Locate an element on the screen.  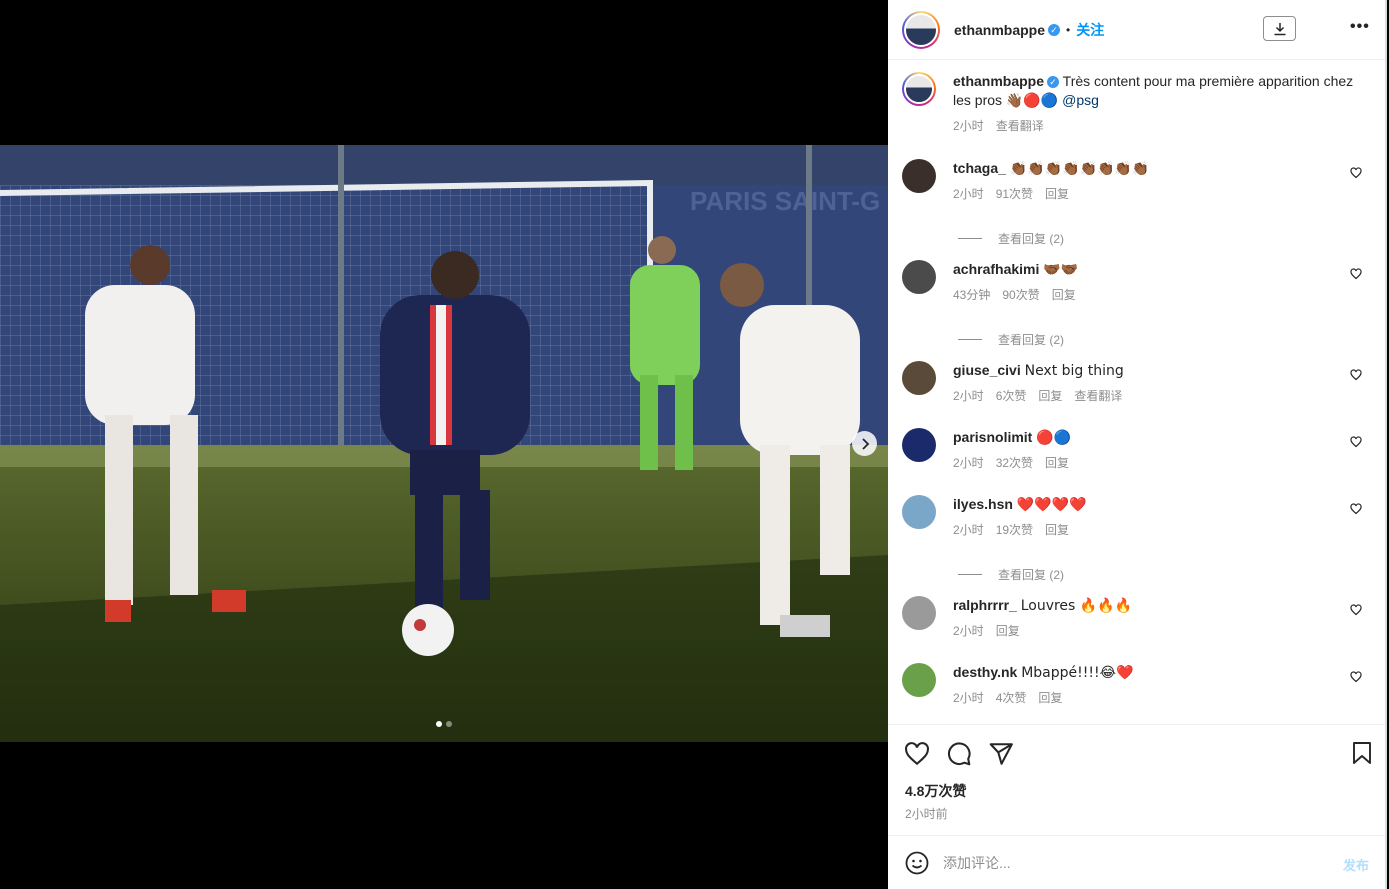
svg-text: PARIS SAINT-G is located at coordinates (785, 201).